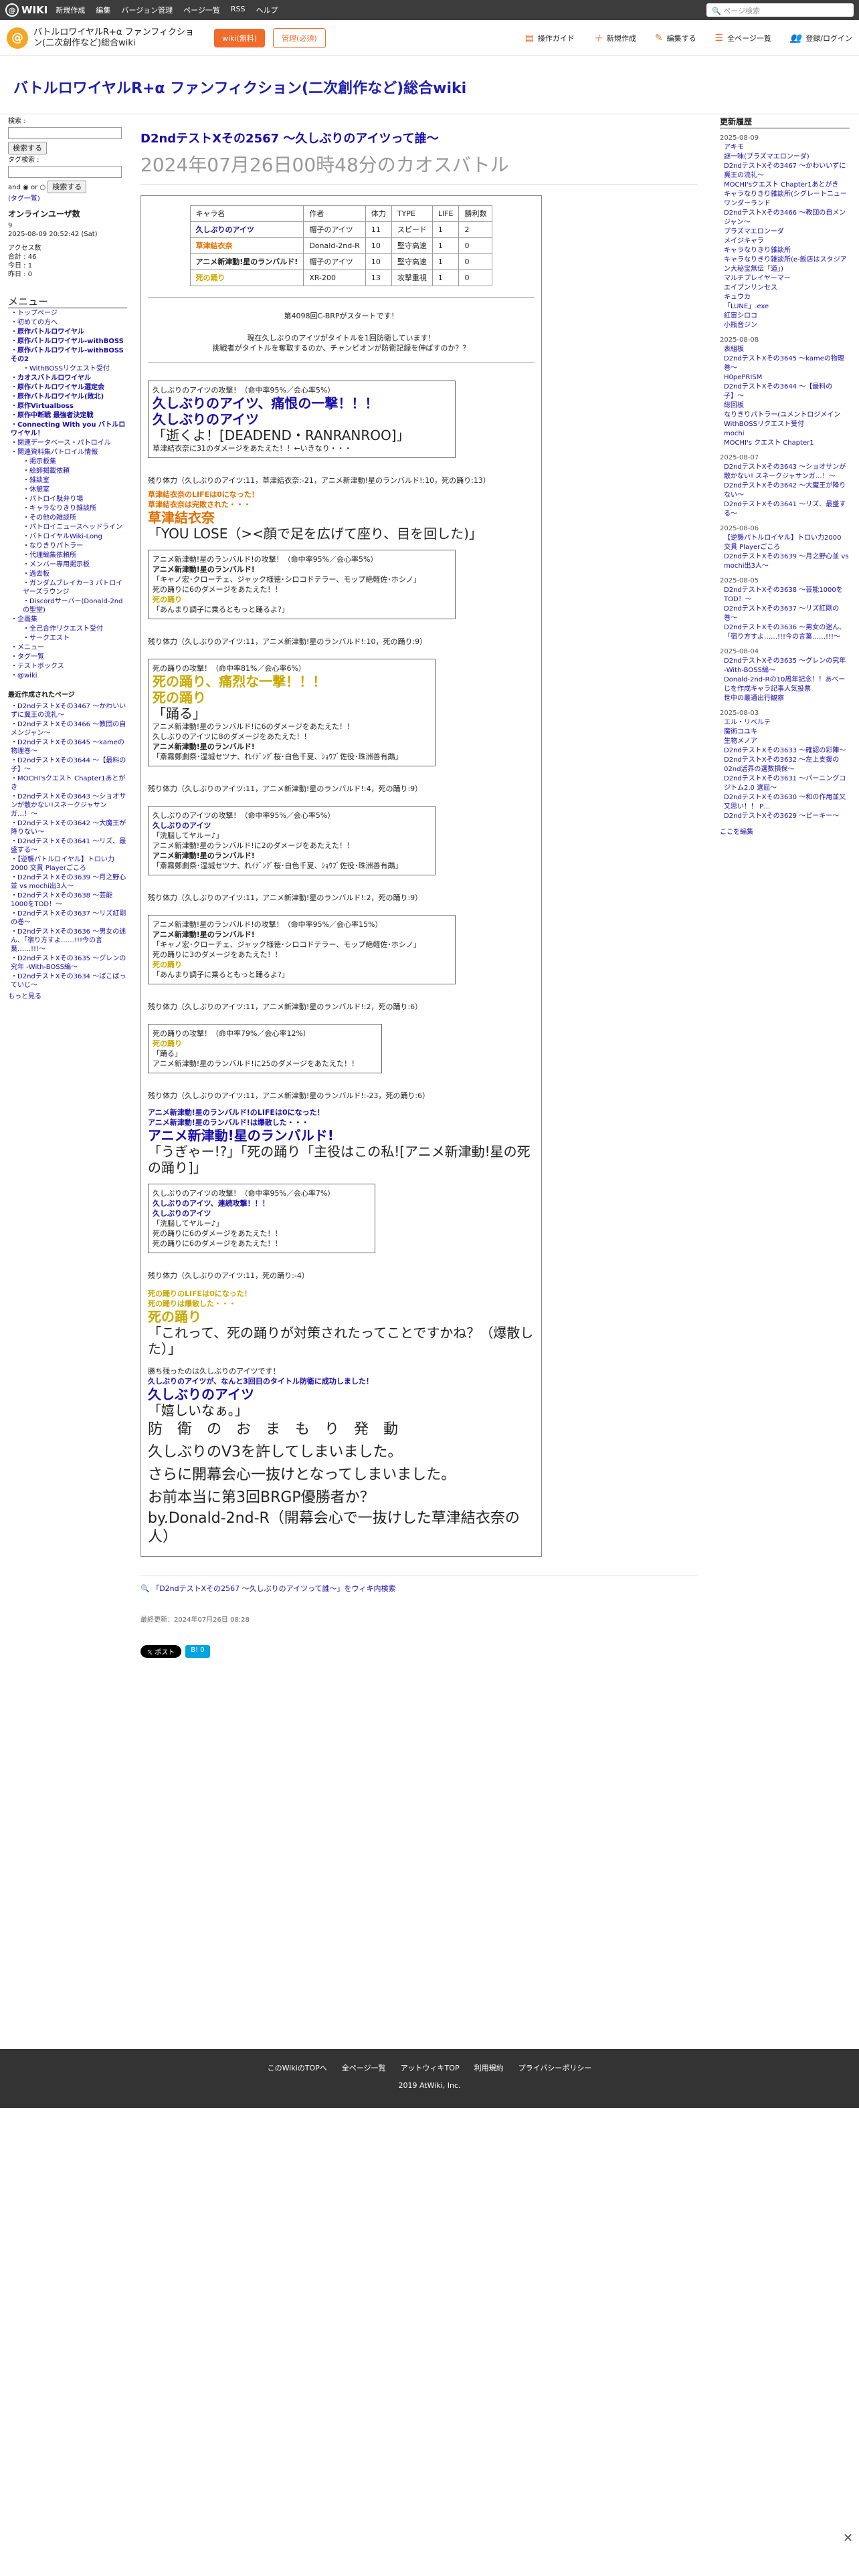 This screenshot has width=859, height=2576. What do you see at coordinates (378, 245) in the screenshot?
I see `table-cell: 10` at bounding box center [378, 245].